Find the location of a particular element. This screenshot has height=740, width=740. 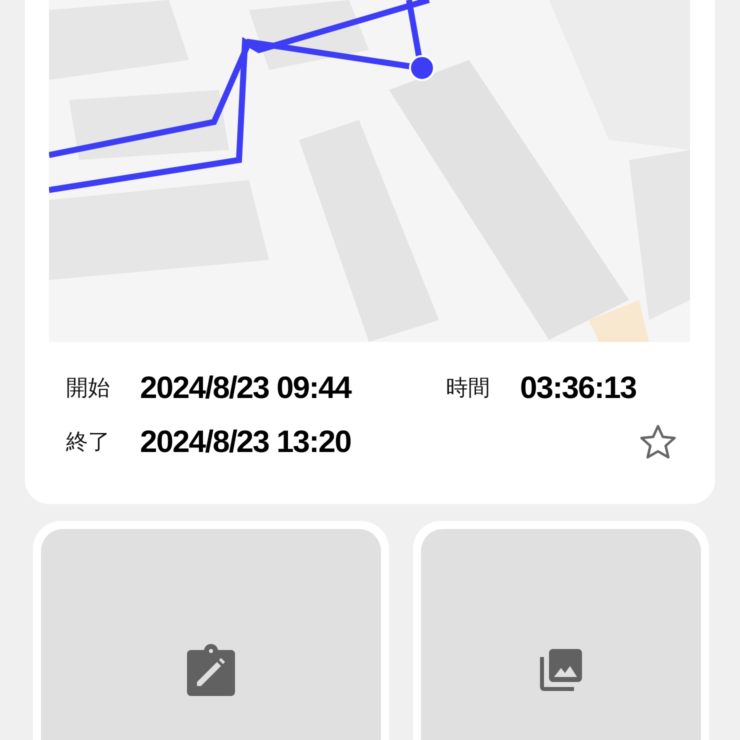

time-value: 03:36:13 is located at coordinates (579, 388).